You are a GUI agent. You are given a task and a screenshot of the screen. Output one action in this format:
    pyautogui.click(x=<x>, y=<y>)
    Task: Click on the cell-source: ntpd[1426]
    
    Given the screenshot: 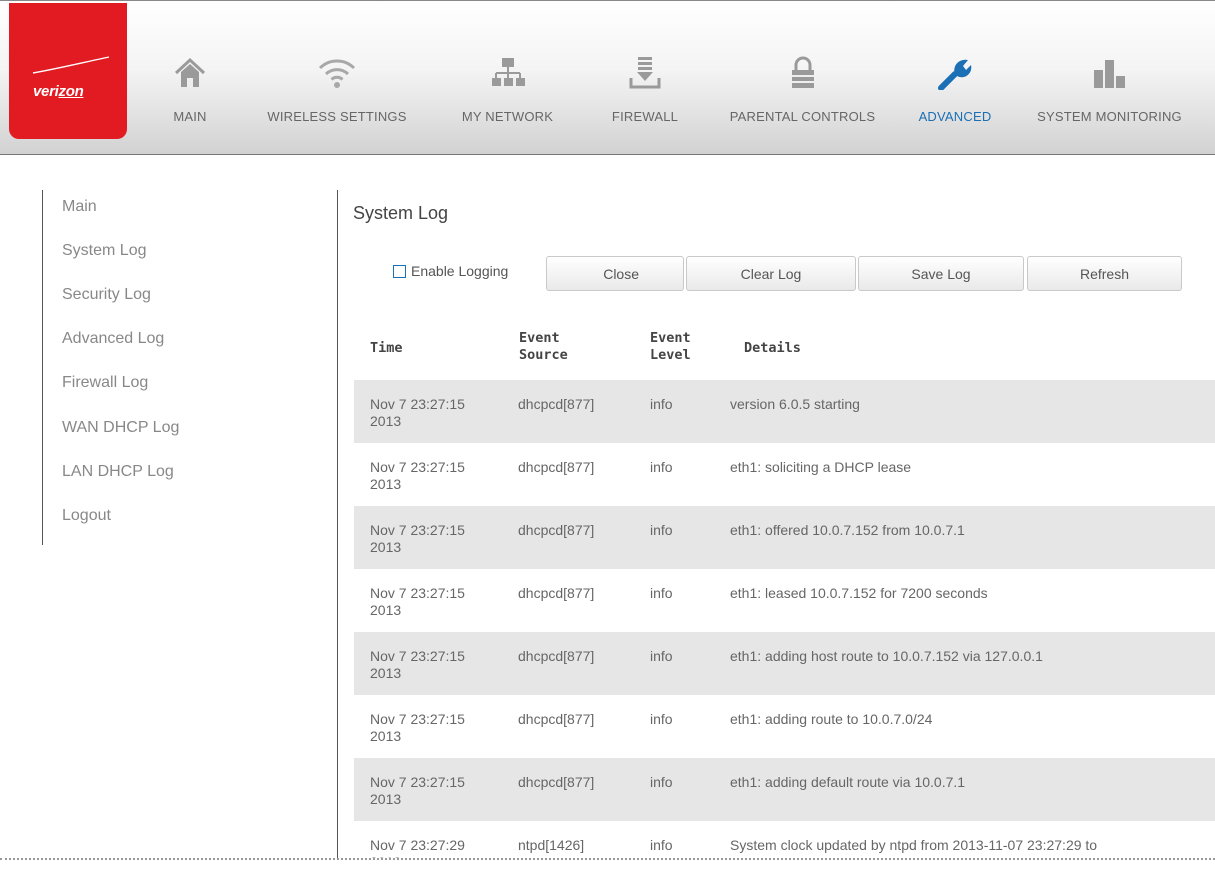 What is the action you would take?
    pyautogui.click(x=551, y=845)
    